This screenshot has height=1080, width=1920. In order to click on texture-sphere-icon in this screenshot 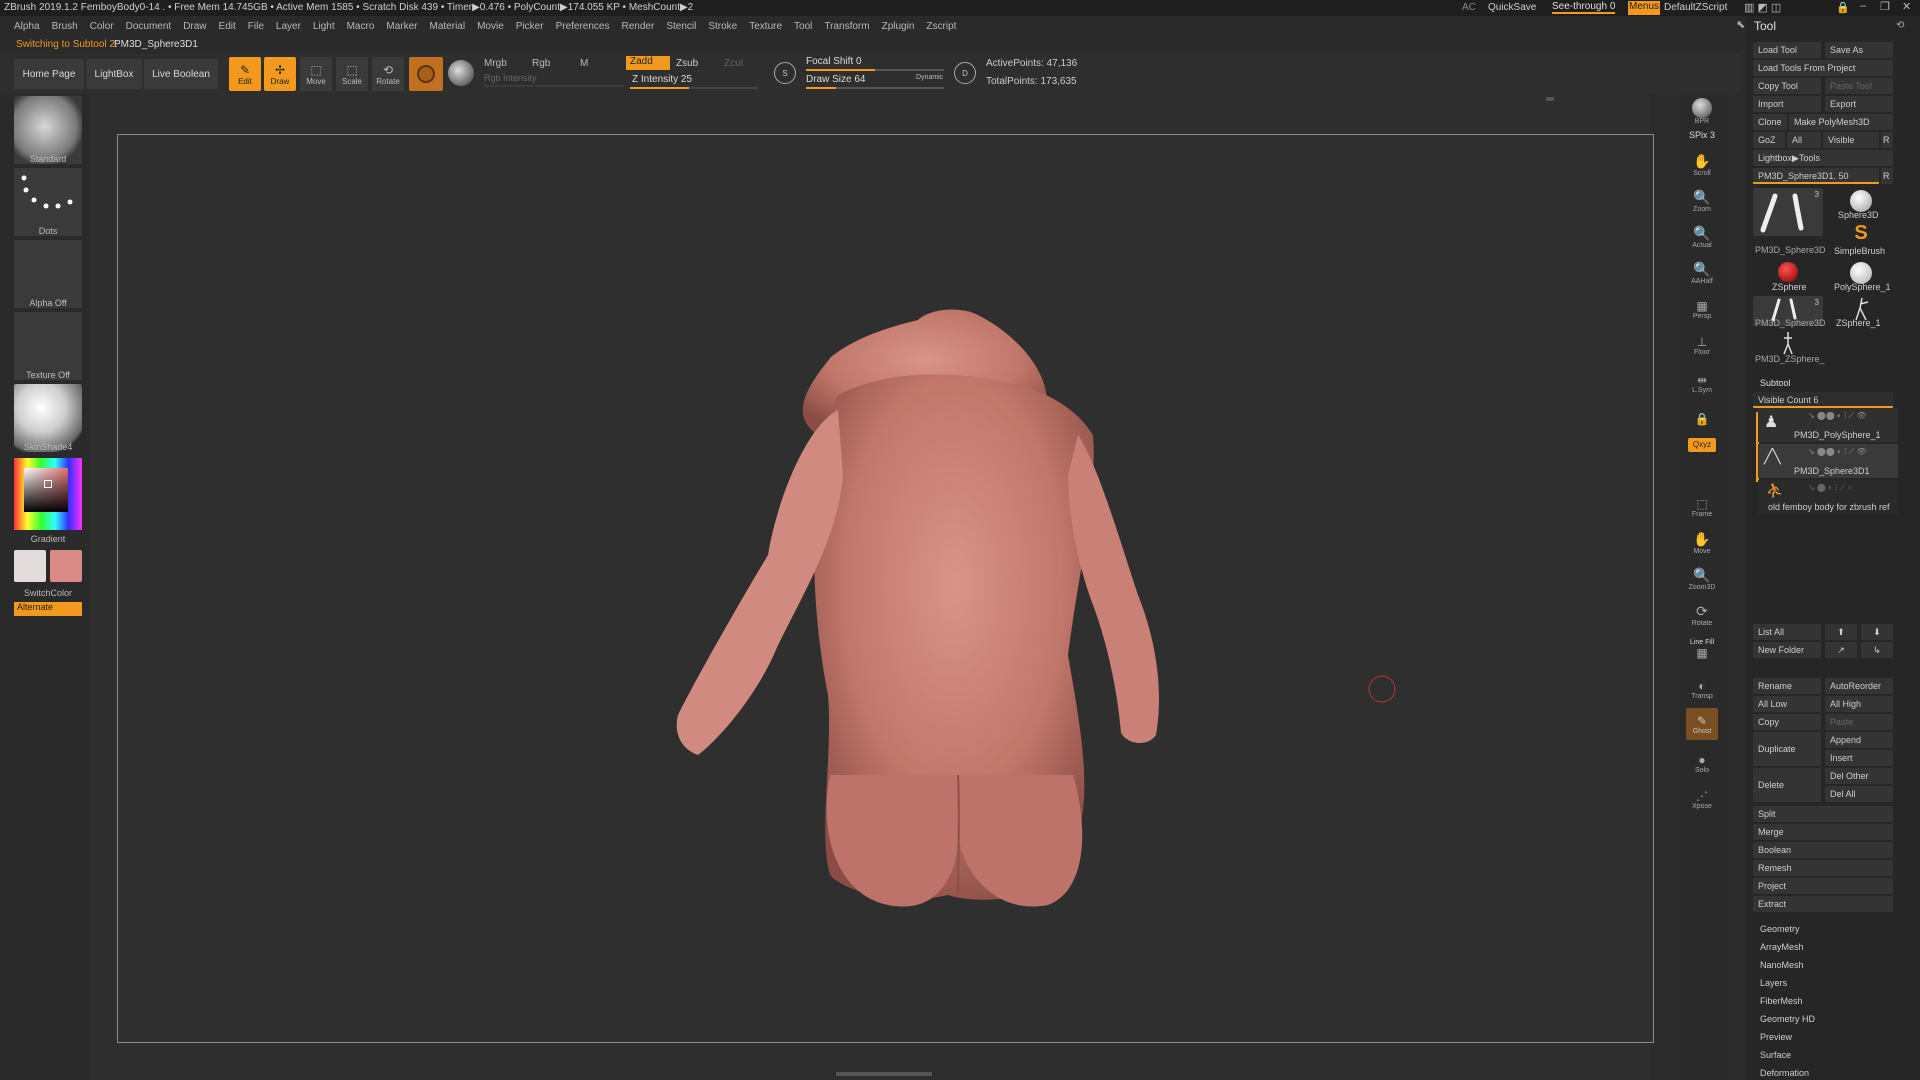, I will do `click(461, 73)`.